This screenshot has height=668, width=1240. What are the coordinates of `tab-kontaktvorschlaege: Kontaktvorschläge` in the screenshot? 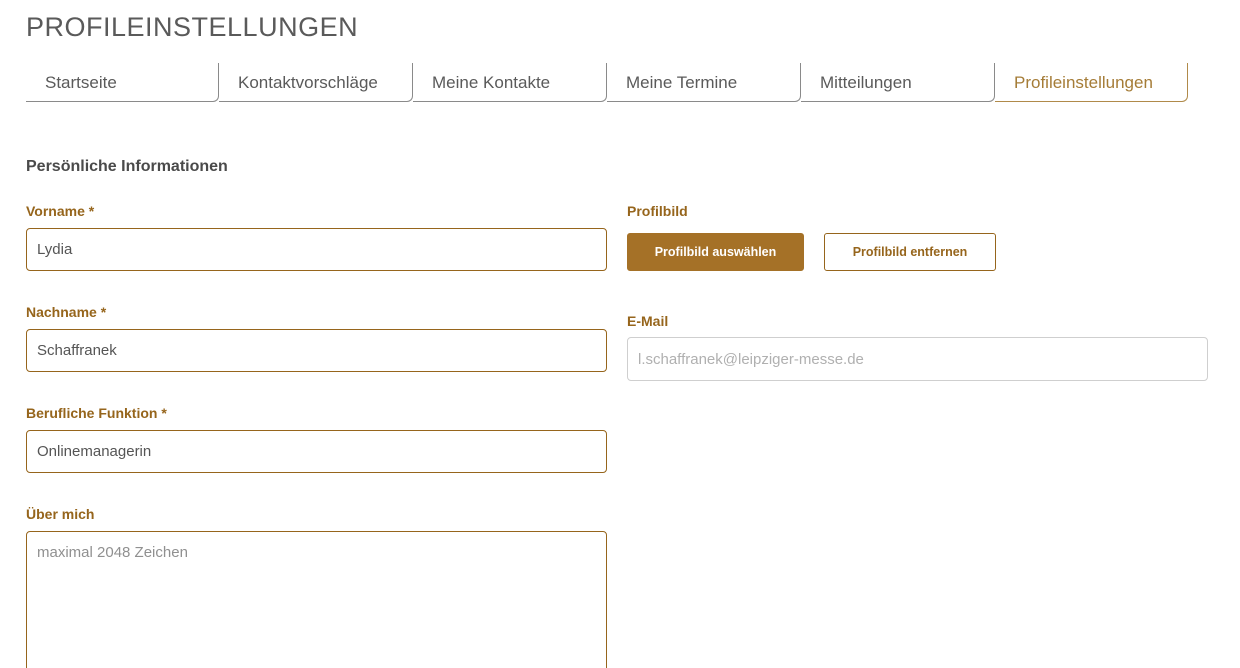 It's located at (316, 82).